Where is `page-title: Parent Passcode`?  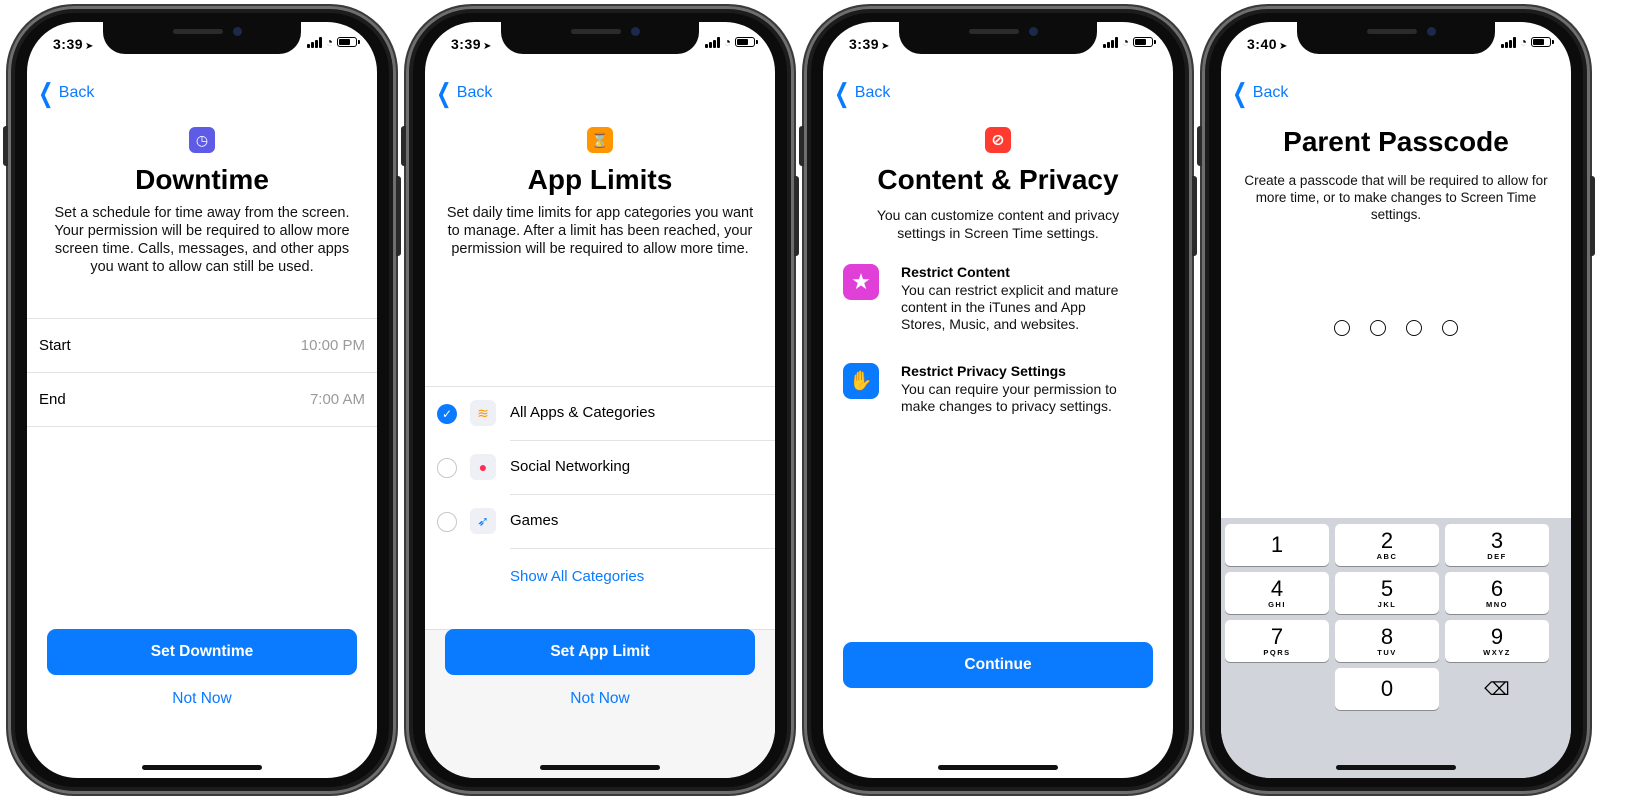
page-title: Parent Passcode is located at coordinates (1396, 141).